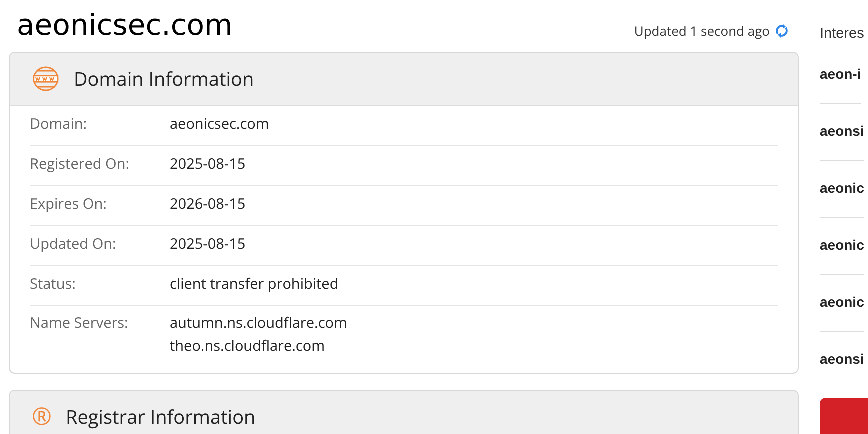 This screenshot has width=868, height=434. What do you see at coordinates (164, 79) in the screenshot?
I see `card-title: Domain Information` at bounding box center [164, 79].